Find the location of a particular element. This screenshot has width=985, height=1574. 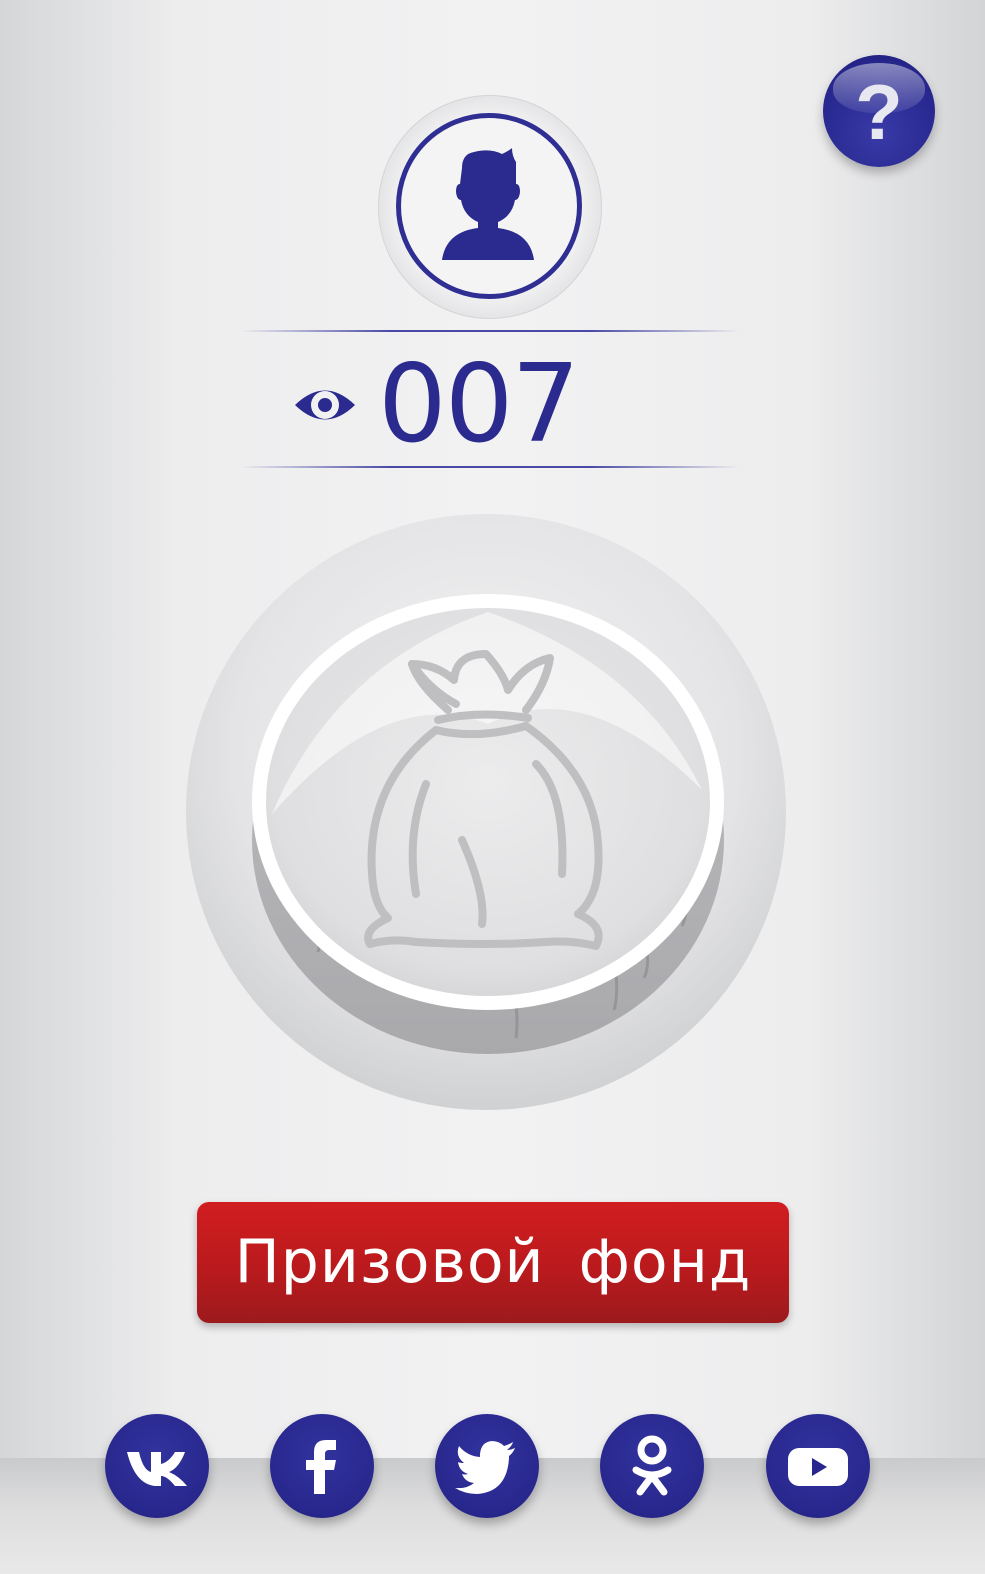

odnoklassniki-button is located at coordinates (652, 1466).